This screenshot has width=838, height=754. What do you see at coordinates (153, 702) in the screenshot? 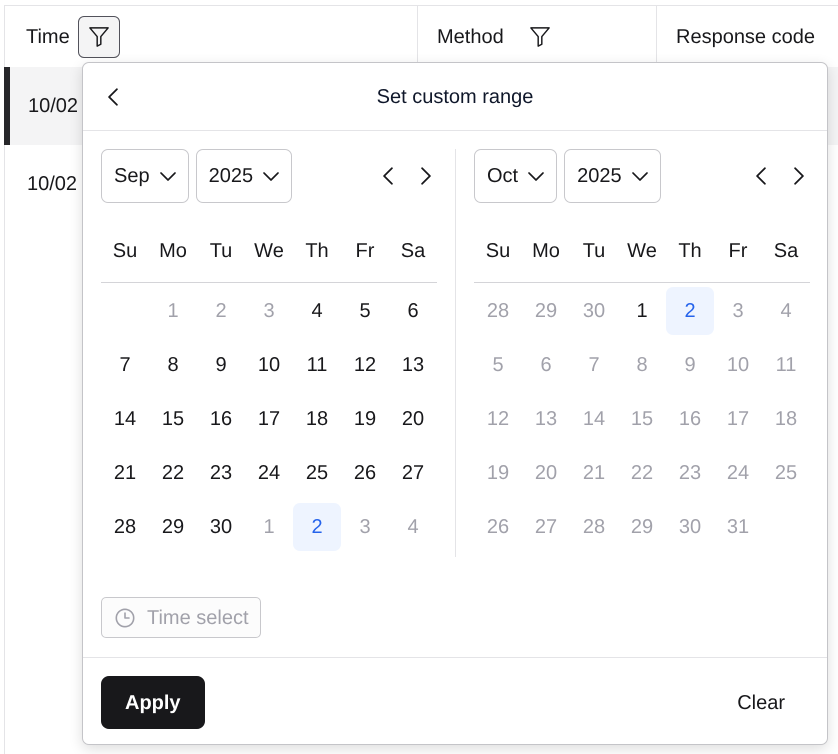
I see `apply-button: Apply` at bounding box center [153, 702].